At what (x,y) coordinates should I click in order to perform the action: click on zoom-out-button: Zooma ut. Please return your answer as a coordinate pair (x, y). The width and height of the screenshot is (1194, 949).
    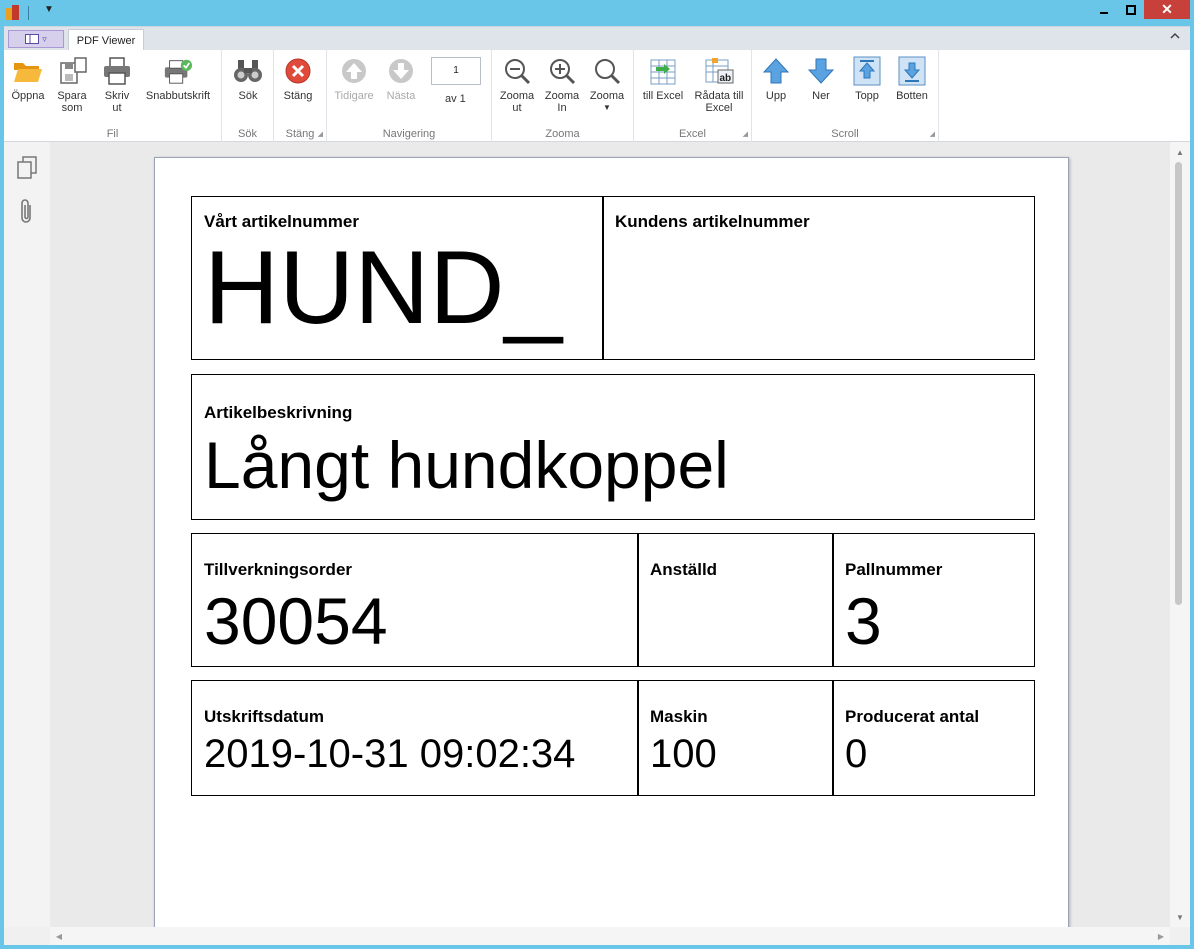
    Looking at the image, I should click on (517, 85).